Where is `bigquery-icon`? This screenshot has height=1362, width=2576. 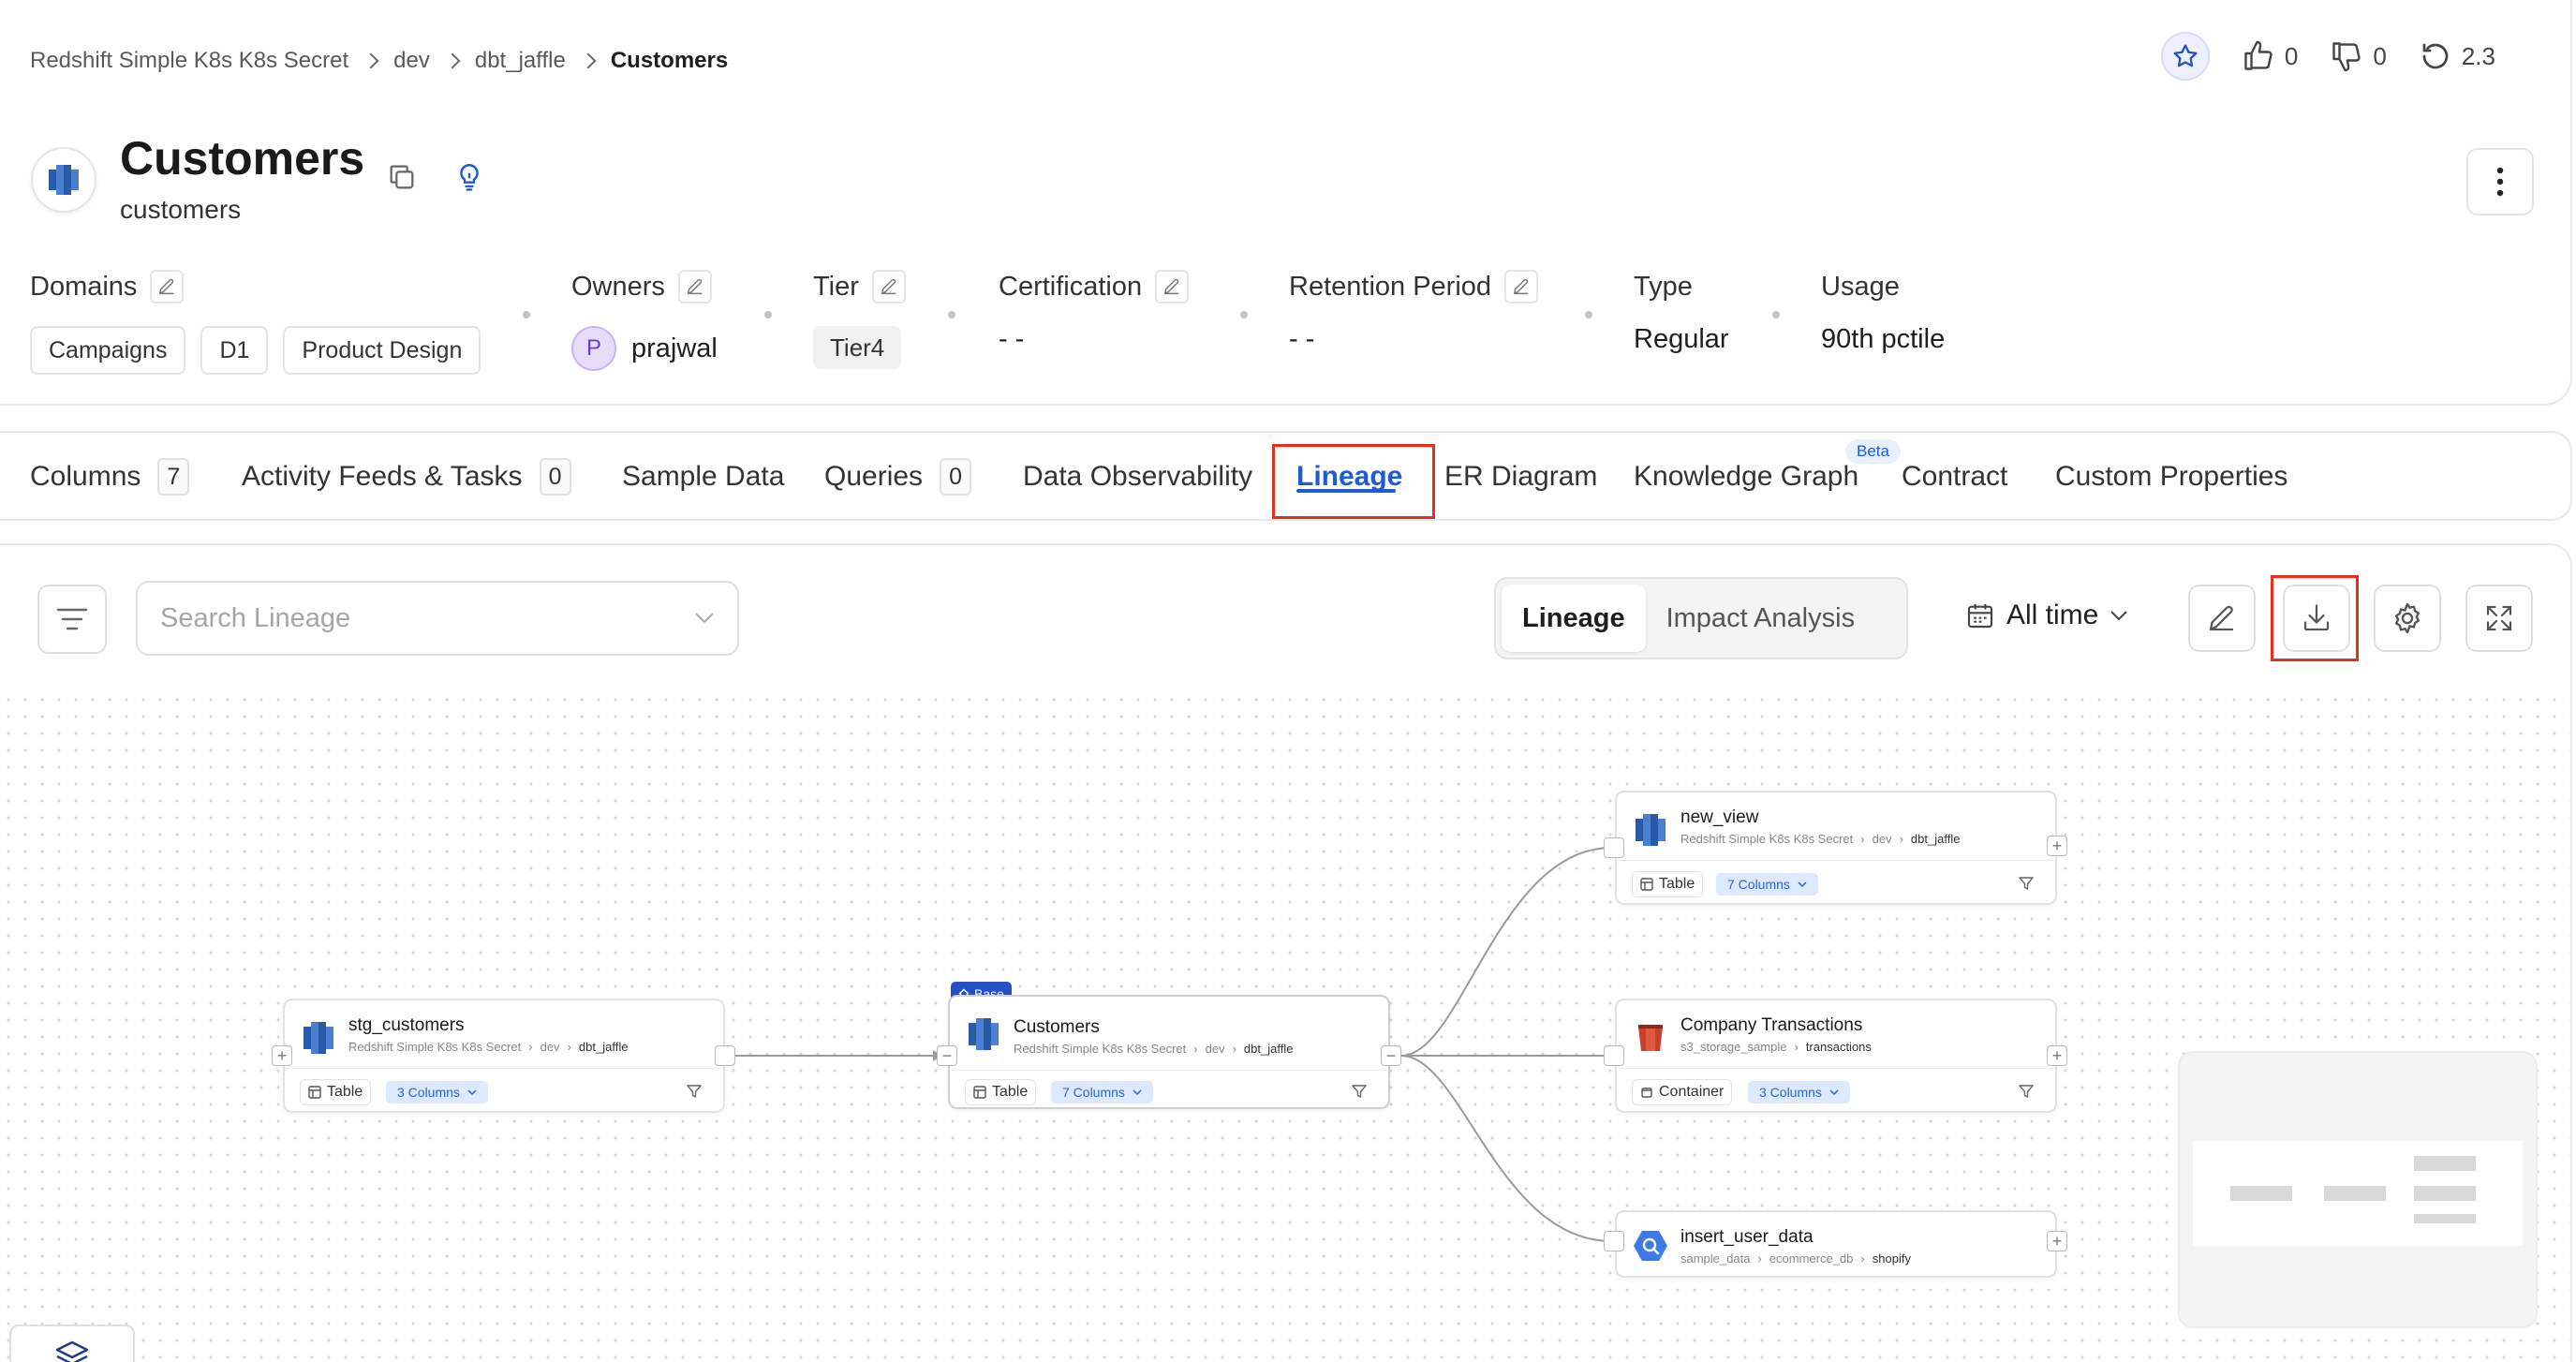
bigquery-icon is located at coordinates (1650, 1246).